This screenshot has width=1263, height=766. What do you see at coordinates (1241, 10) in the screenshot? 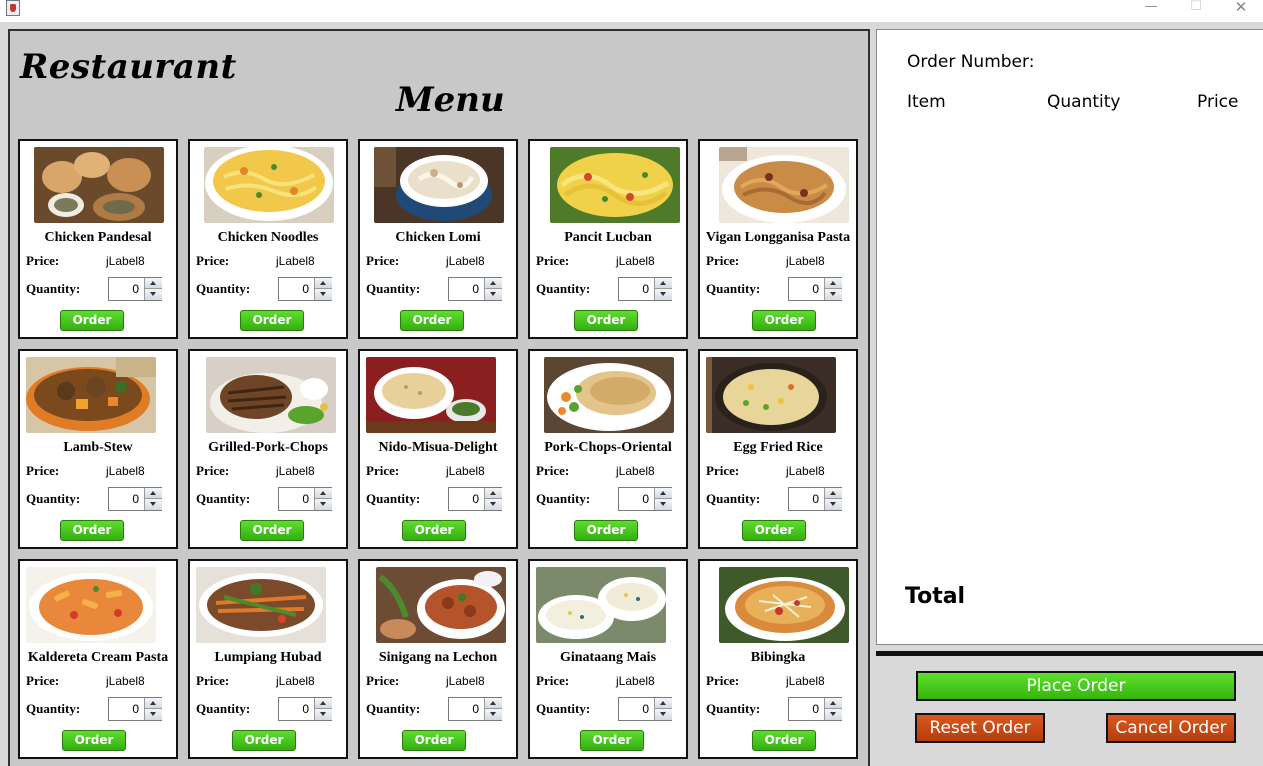
I see `close-icon: ✕` at bounding box center [1241, 10].